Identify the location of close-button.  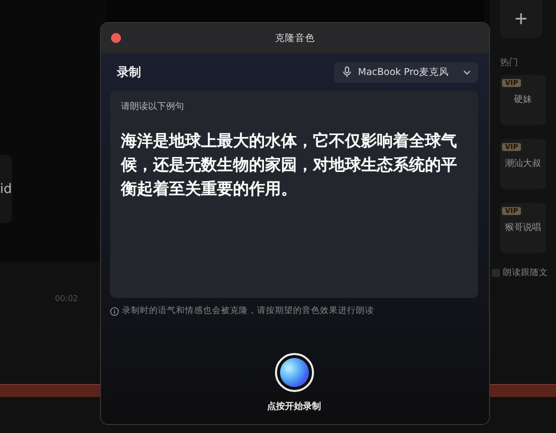
(116, 38).